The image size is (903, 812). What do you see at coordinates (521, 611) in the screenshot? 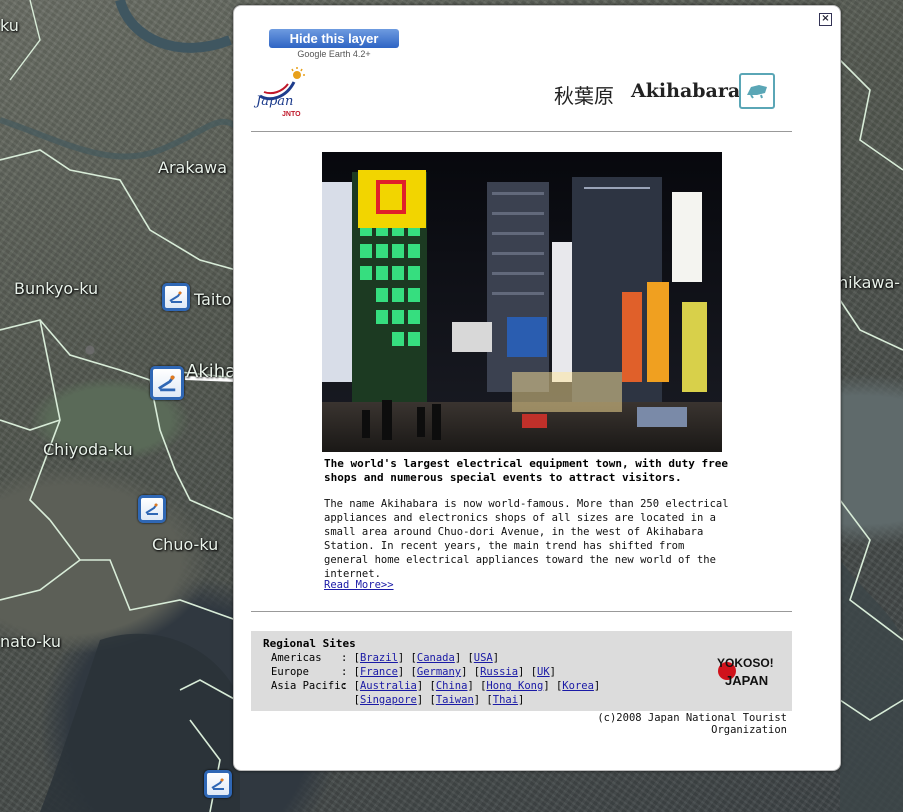
I see `bottom-divider` at bounding box center [521, 611].